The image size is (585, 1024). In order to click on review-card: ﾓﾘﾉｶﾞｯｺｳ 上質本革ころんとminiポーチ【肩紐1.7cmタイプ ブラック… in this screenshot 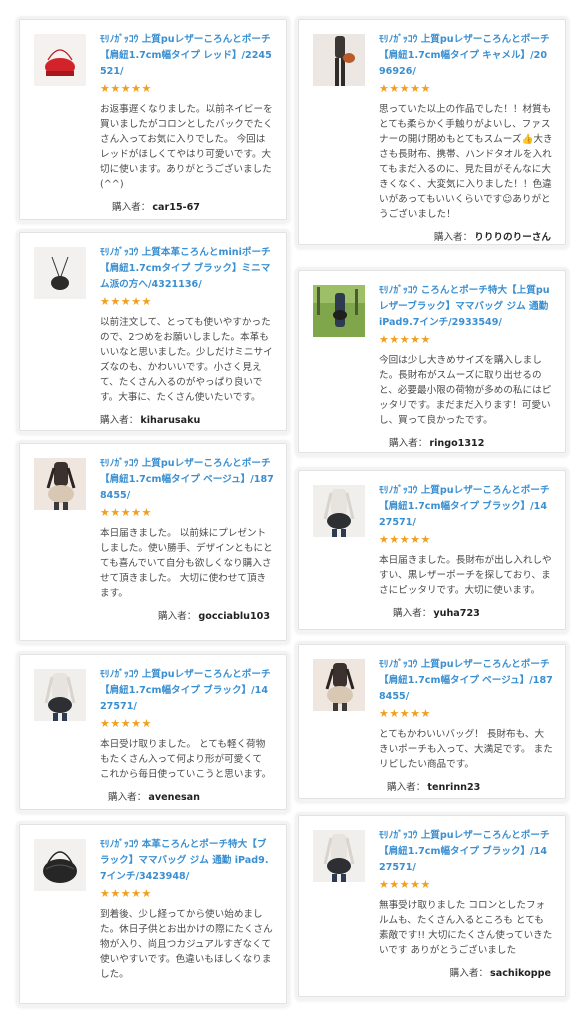, I will do `click(153, 331)`.